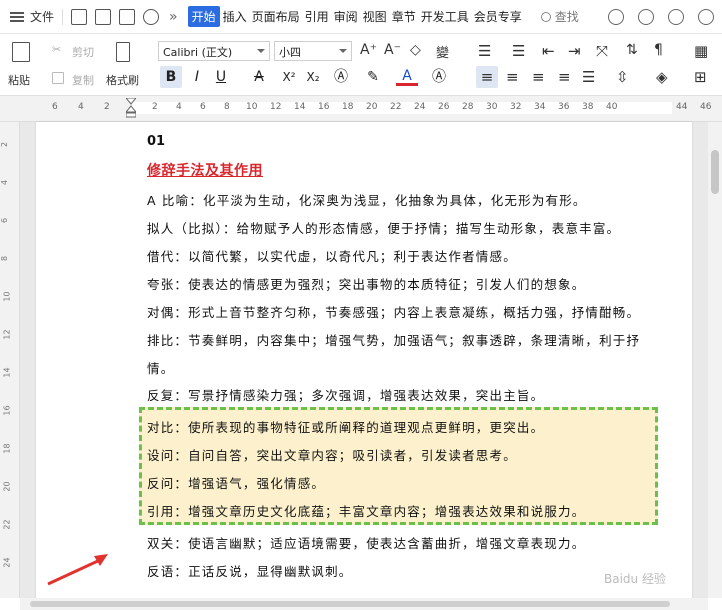 The height and width of the screenshot is (610, 722). Describe the element at coordinates (10, 360) in the screenshot. I see `vertical-ruler: 2 4 6 8 10 12 14 16 18 20 22 24` at that location.